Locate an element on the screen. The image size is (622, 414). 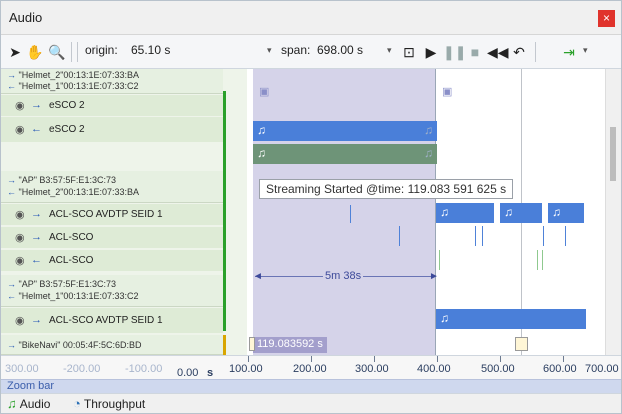
ruler-label: 700.00 is located at coordinates (602, 369).